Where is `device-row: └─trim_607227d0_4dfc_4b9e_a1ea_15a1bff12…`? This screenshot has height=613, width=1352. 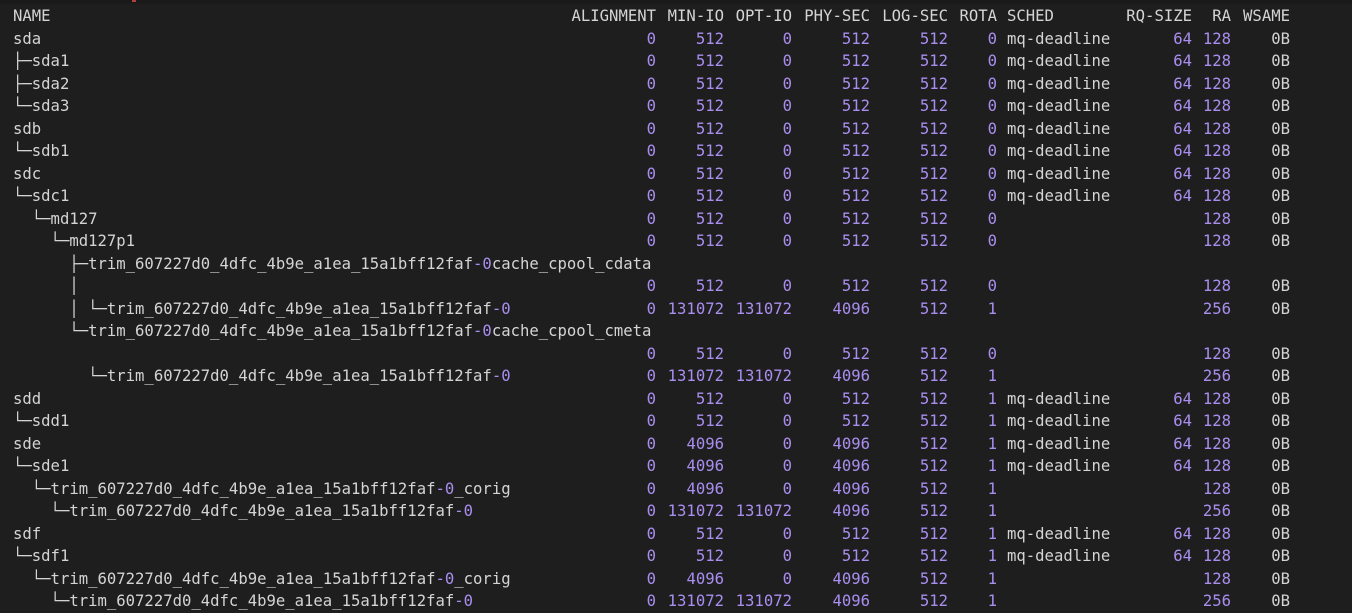 device-row: └─trim_607227d0_4dfc_4b9e_a1ea_15a1bff12… is located at coordinates (676, 331).